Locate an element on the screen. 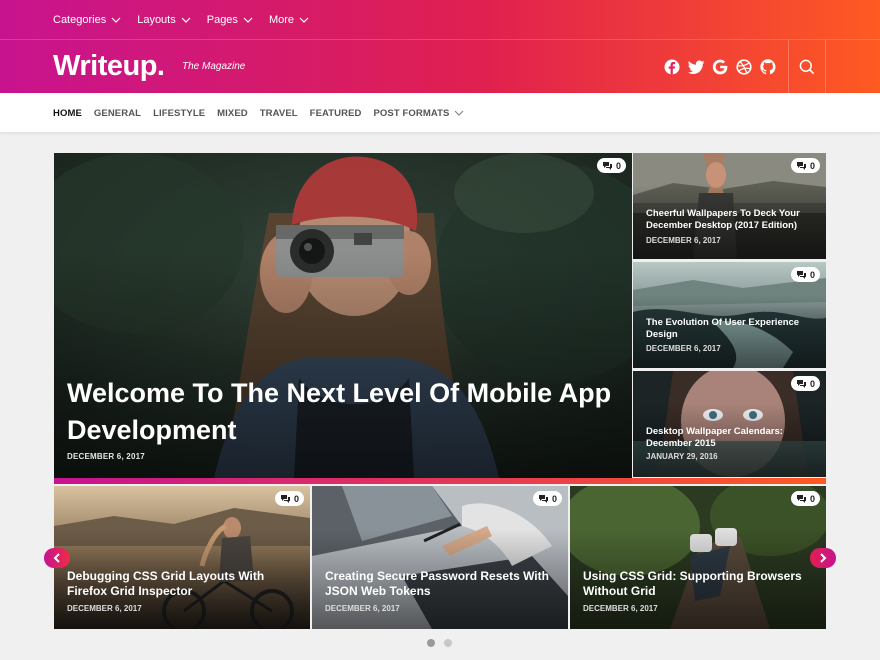 The width and height of the screenshot is (880, 660). top-nav-label: More is located at coordinates (281, 20).